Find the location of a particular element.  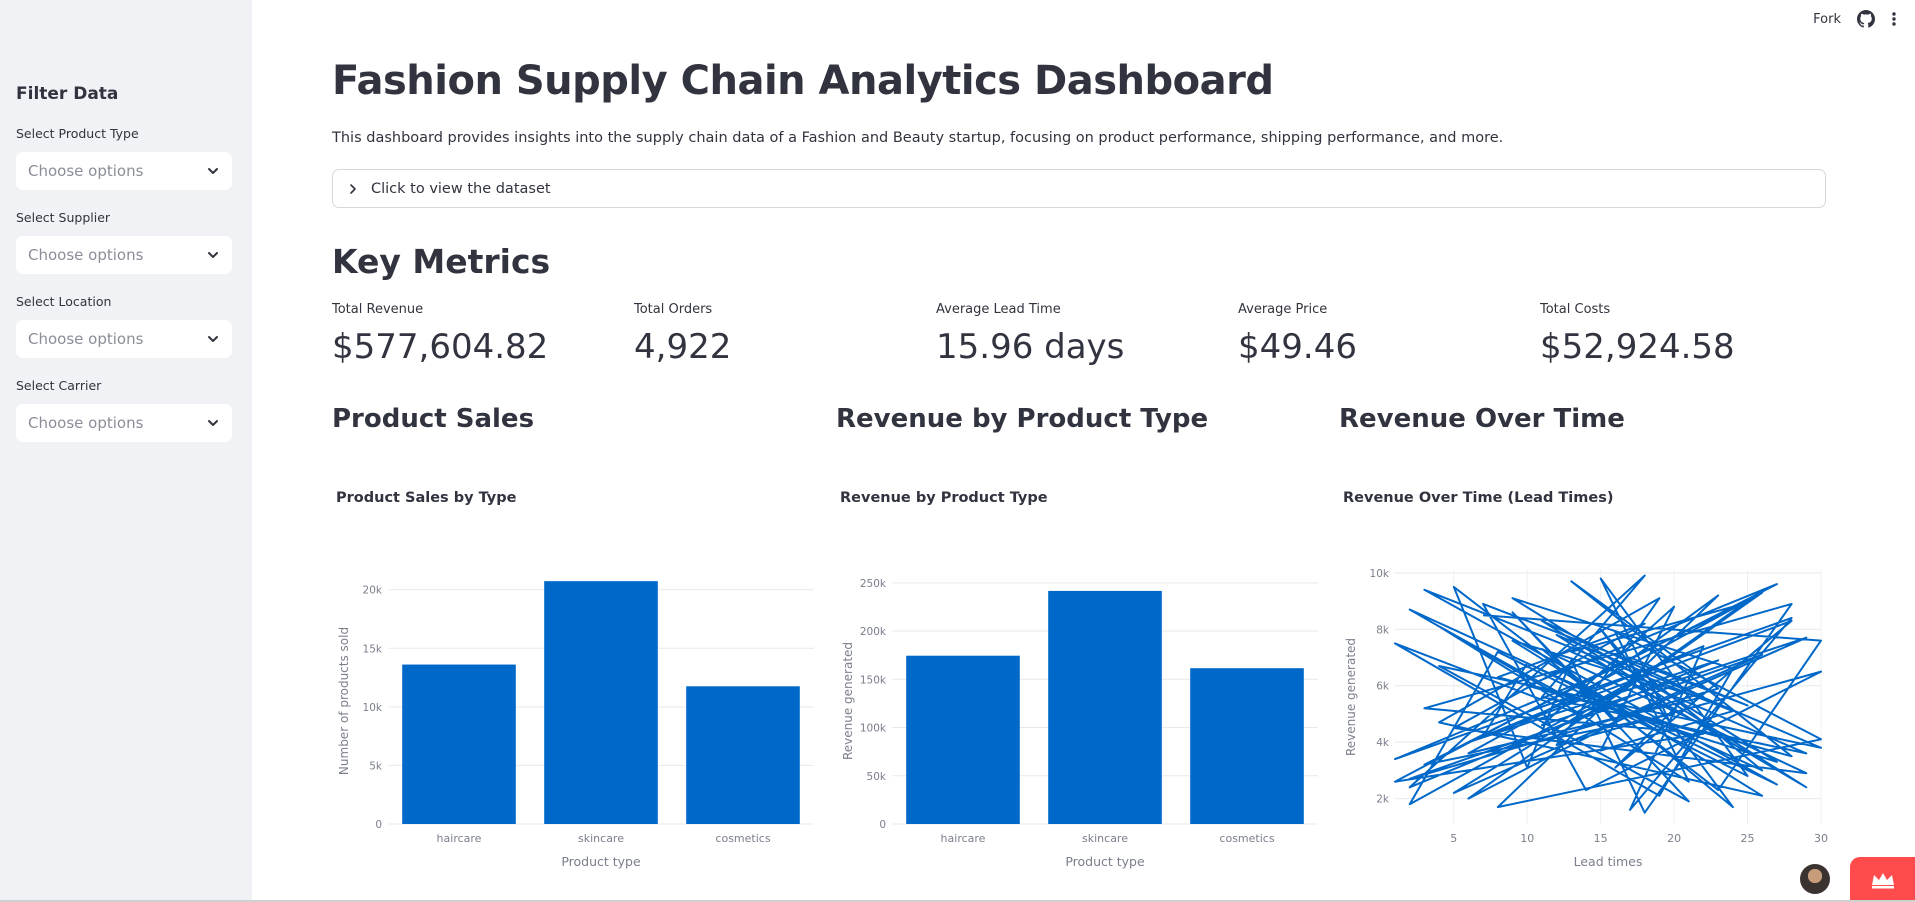

metric-average-price: Average Price $49.46 is located at coordinates (1297, 334).